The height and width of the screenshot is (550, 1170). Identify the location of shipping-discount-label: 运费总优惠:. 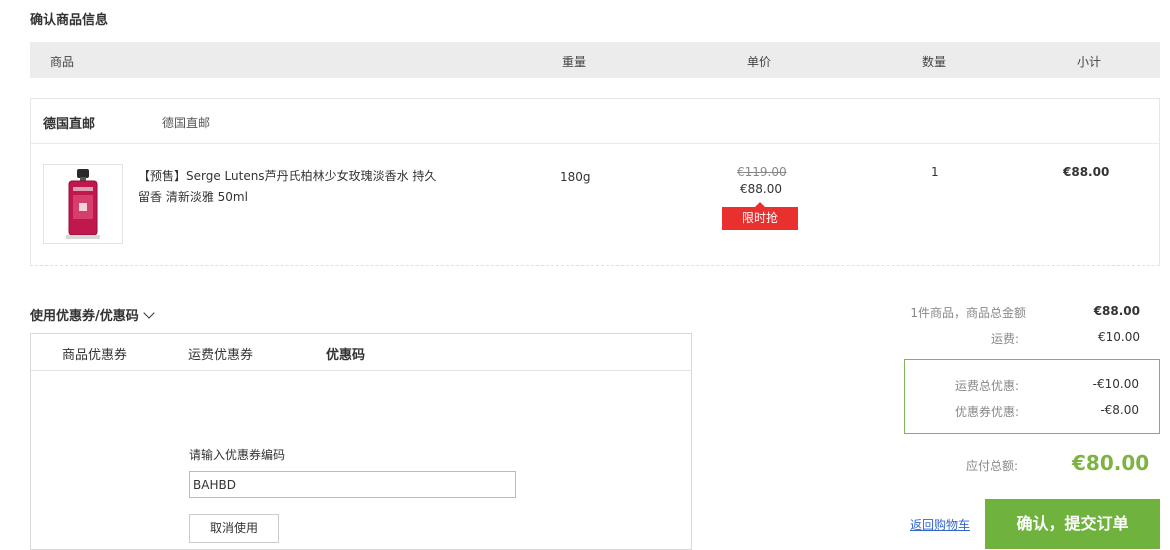
(986, 386).